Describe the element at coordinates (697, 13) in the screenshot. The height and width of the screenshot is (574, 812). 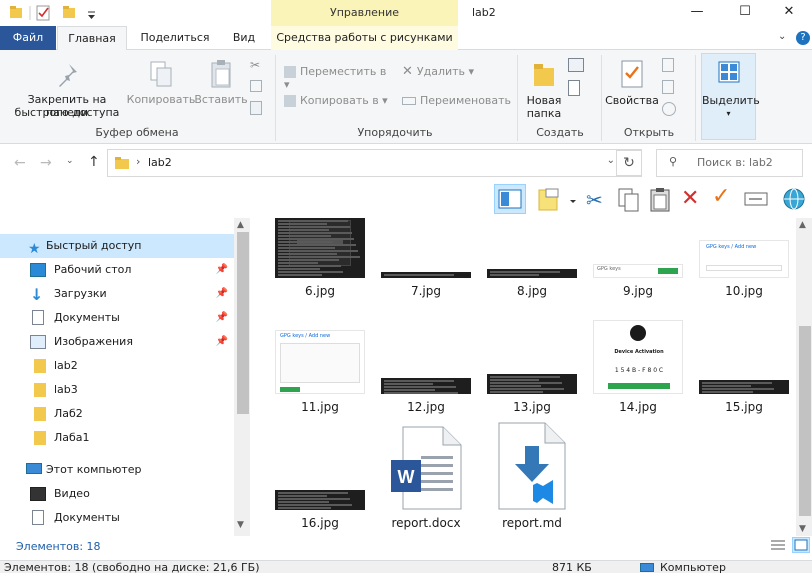
I see `minimize-button: —` at that location.